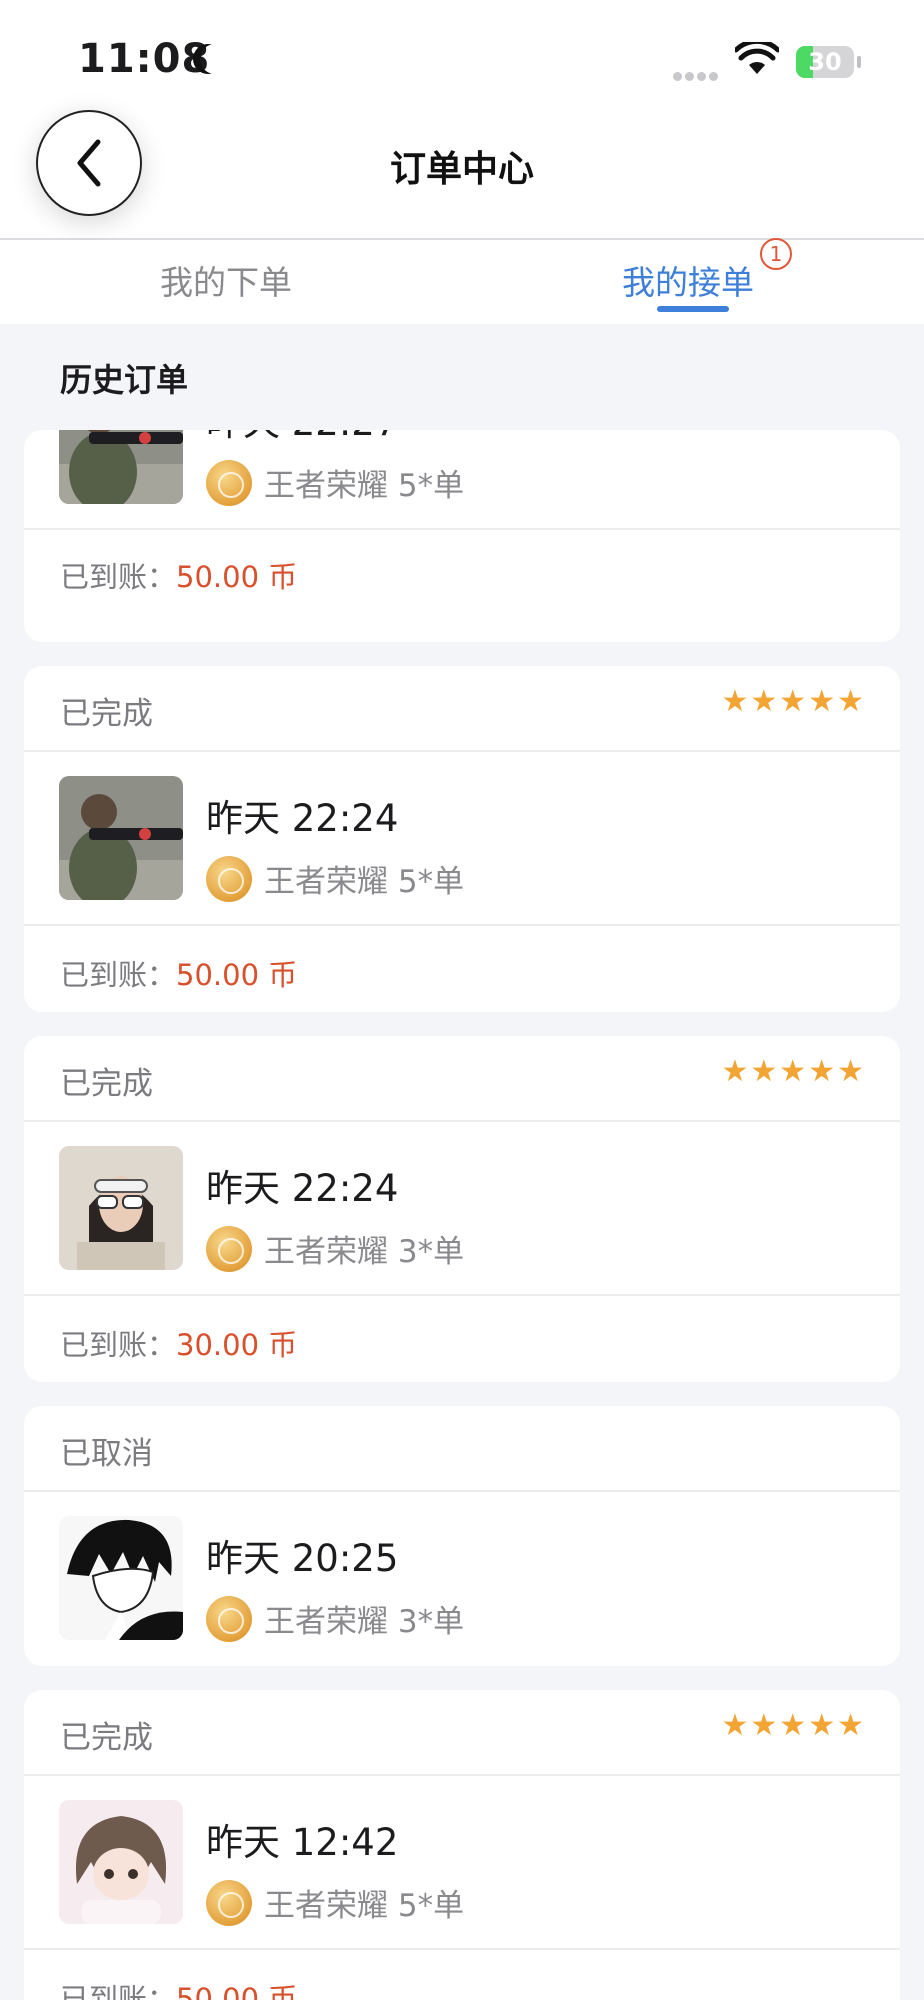 This screenshot has height=2000, width=924. I want to click on order-card: 昨天 22:27 王者荣耀 5*单 已到账：50.00 币, so click(462, 536).